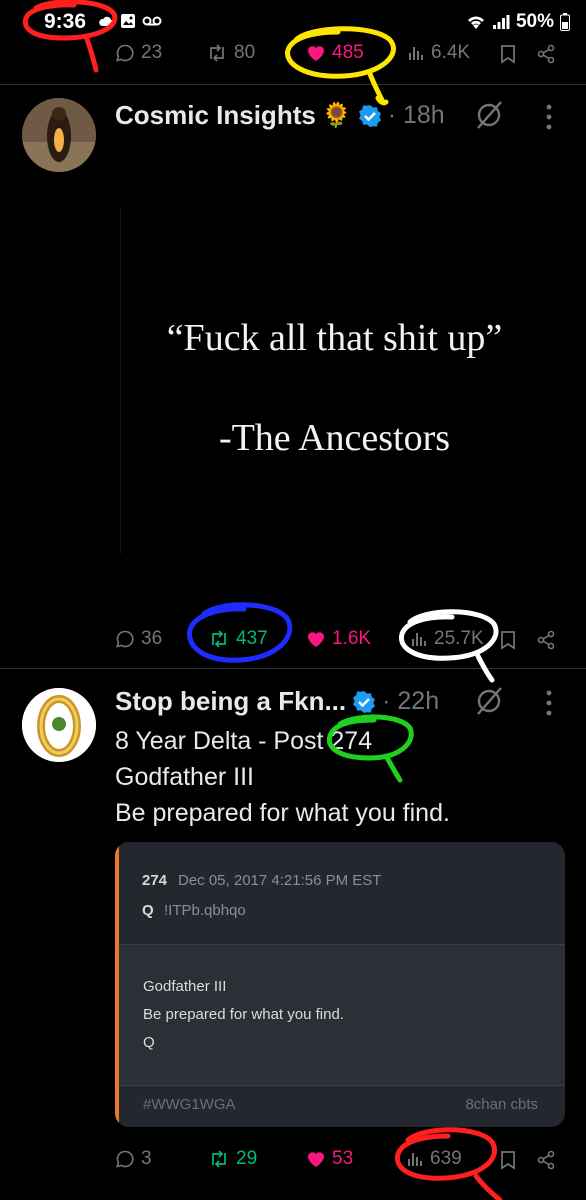  Describe the element at coordinates (138, 53) in the screenshot. I see `reply-button: 23` at that location.